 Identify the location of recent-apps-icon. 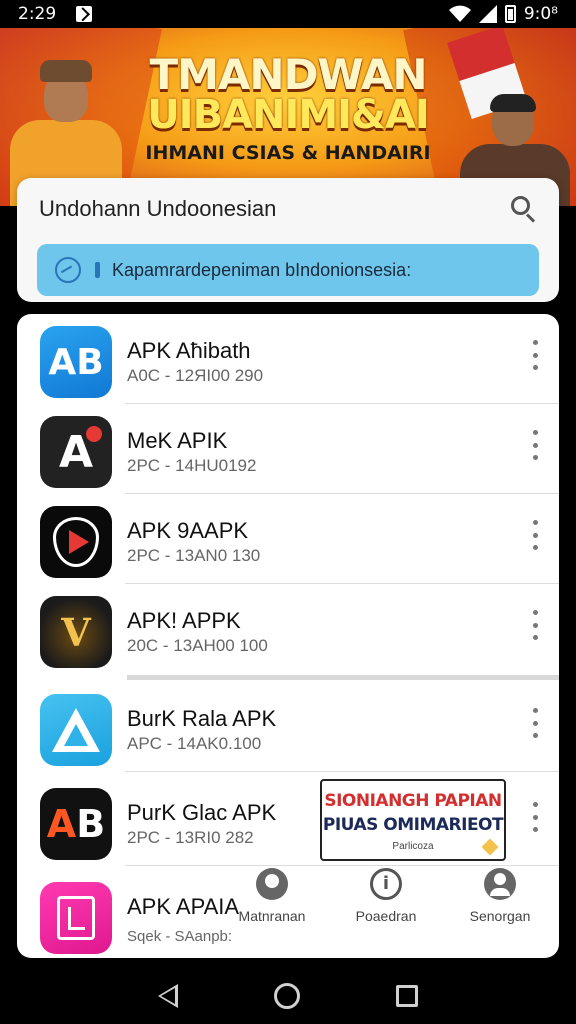
(407, 996).